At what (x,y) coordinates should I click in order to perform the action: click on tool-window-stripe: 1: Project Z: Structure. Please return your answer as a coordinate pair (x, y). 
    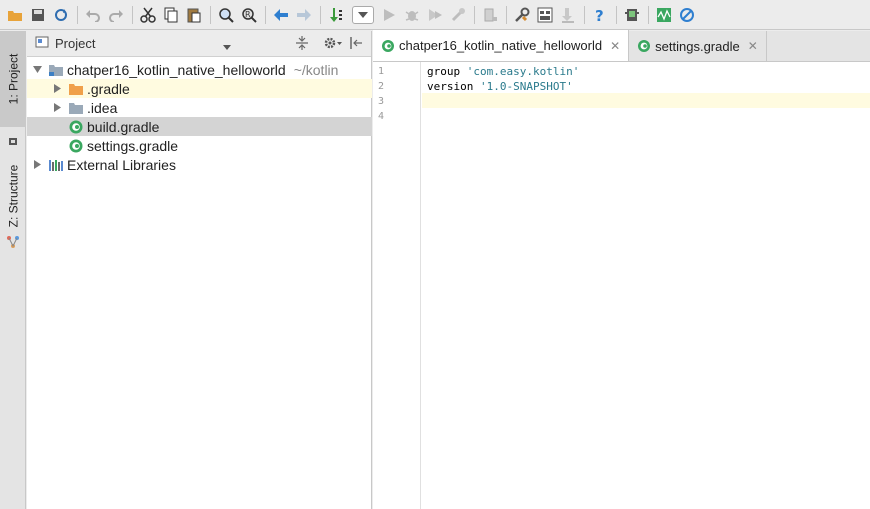
    Looking at the image, I should click on (13, 270).